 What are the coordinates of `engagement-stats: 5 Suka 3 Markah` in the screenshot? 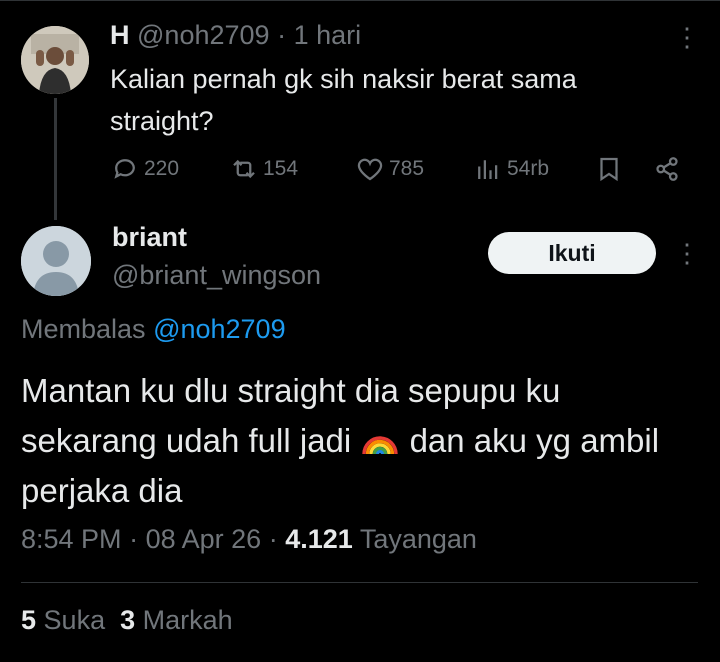 It's located at (127, 620).